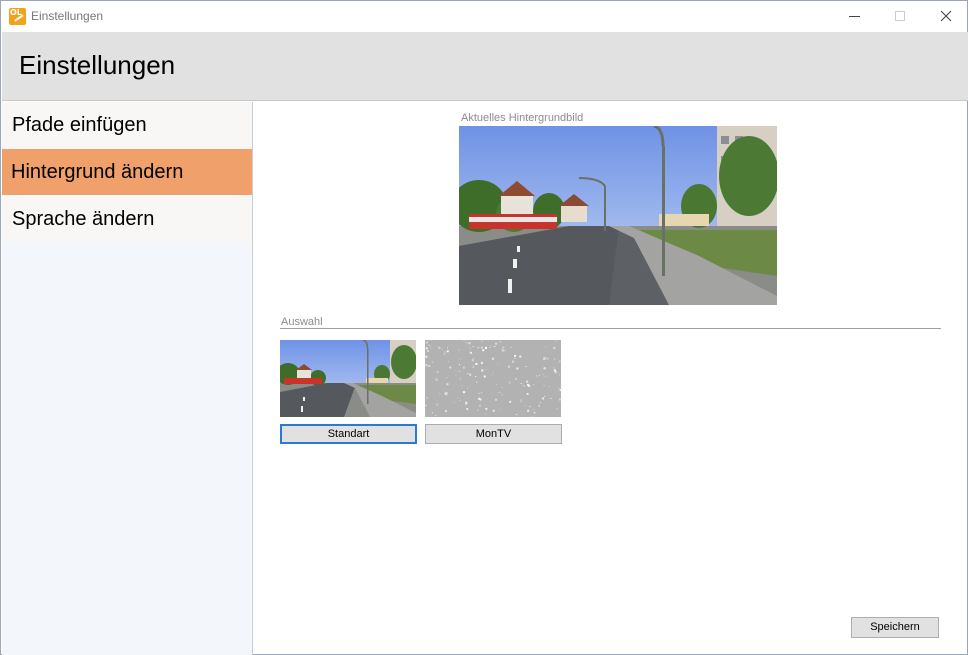 Image resolution: width=968 pixels, height=655 pixels. I want to click on montv-thumbnail, so click(493, 378).